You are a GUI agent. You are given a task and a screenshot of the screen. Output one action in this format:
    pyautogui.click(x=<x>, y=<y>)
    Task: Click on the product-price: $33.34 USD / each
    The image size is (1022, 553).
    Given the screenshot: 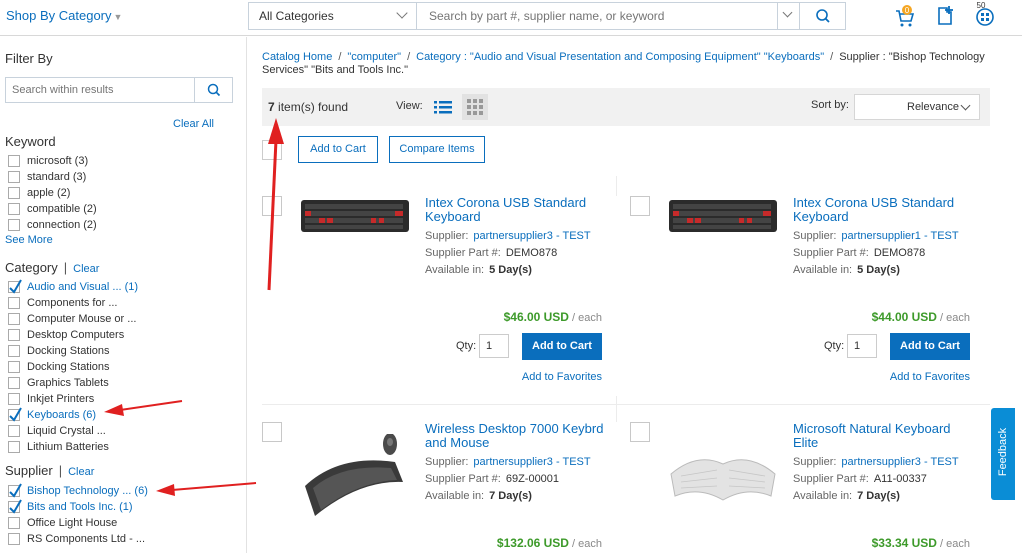 What is the action you would take?
    pyautogui.click(x=881, y=543)
    